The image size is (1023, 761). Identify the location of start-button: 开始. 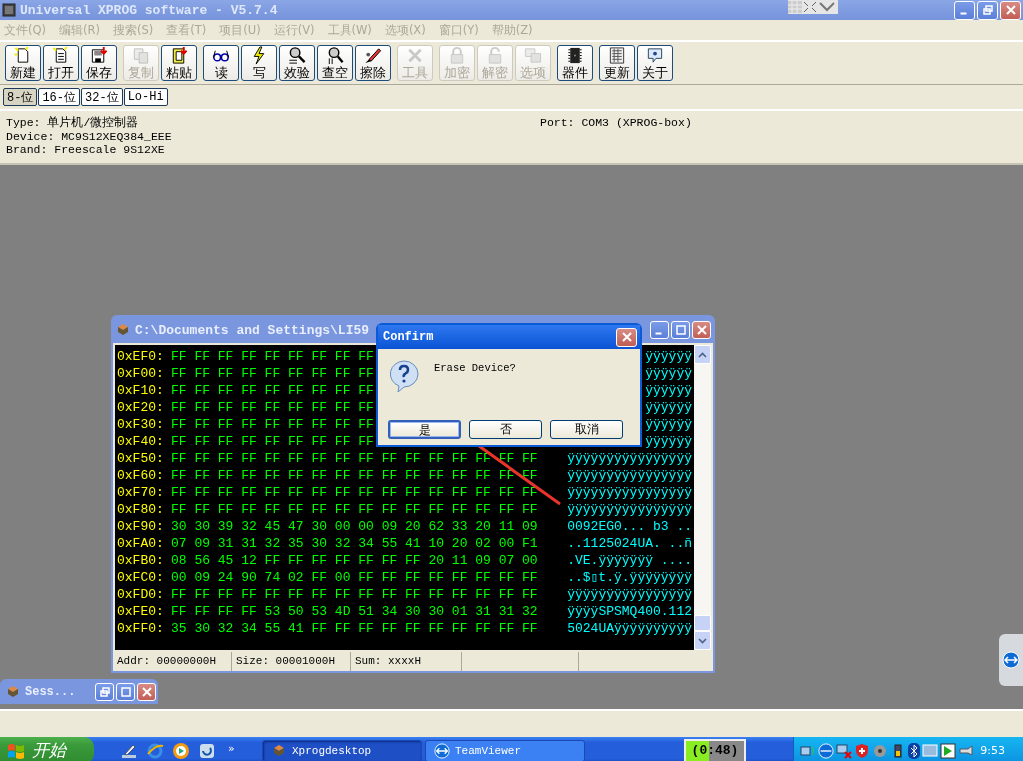
(47, 749).